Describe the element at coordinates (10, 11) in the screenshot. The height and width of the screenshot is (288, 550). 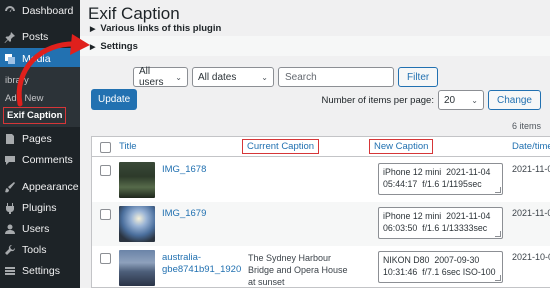
I see `dashboard-icon` at that location.